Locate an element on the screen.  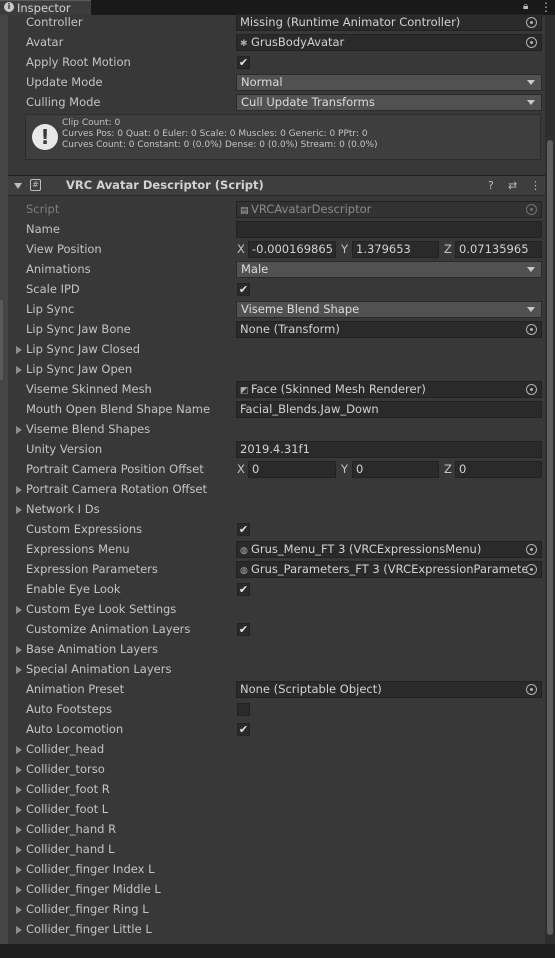
unity-version-input: 2019.4.31f1 is located at coordinates (389, 449).